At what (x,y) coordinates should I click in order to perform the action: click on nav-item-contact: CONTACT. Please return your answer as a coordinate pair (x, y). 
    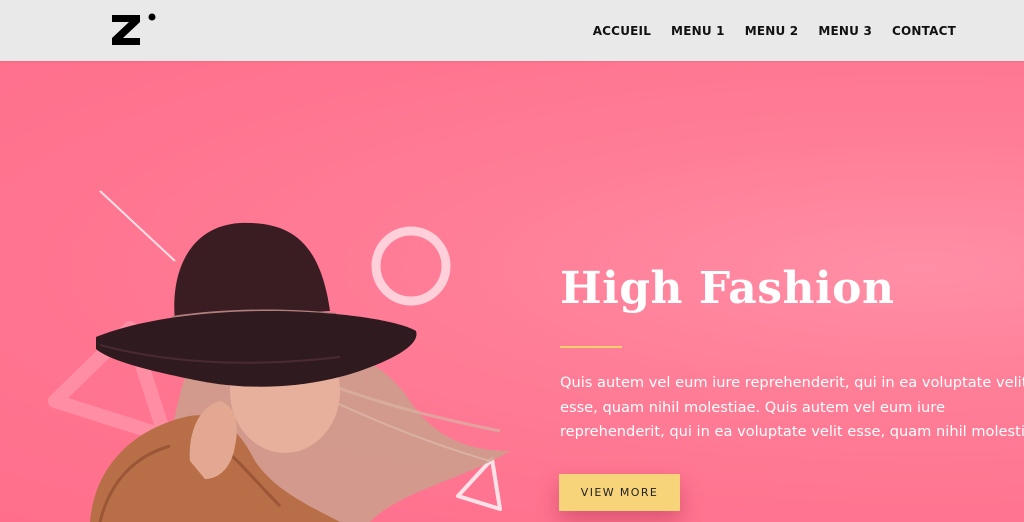
    Looking at the image, I should click on (924, 31).